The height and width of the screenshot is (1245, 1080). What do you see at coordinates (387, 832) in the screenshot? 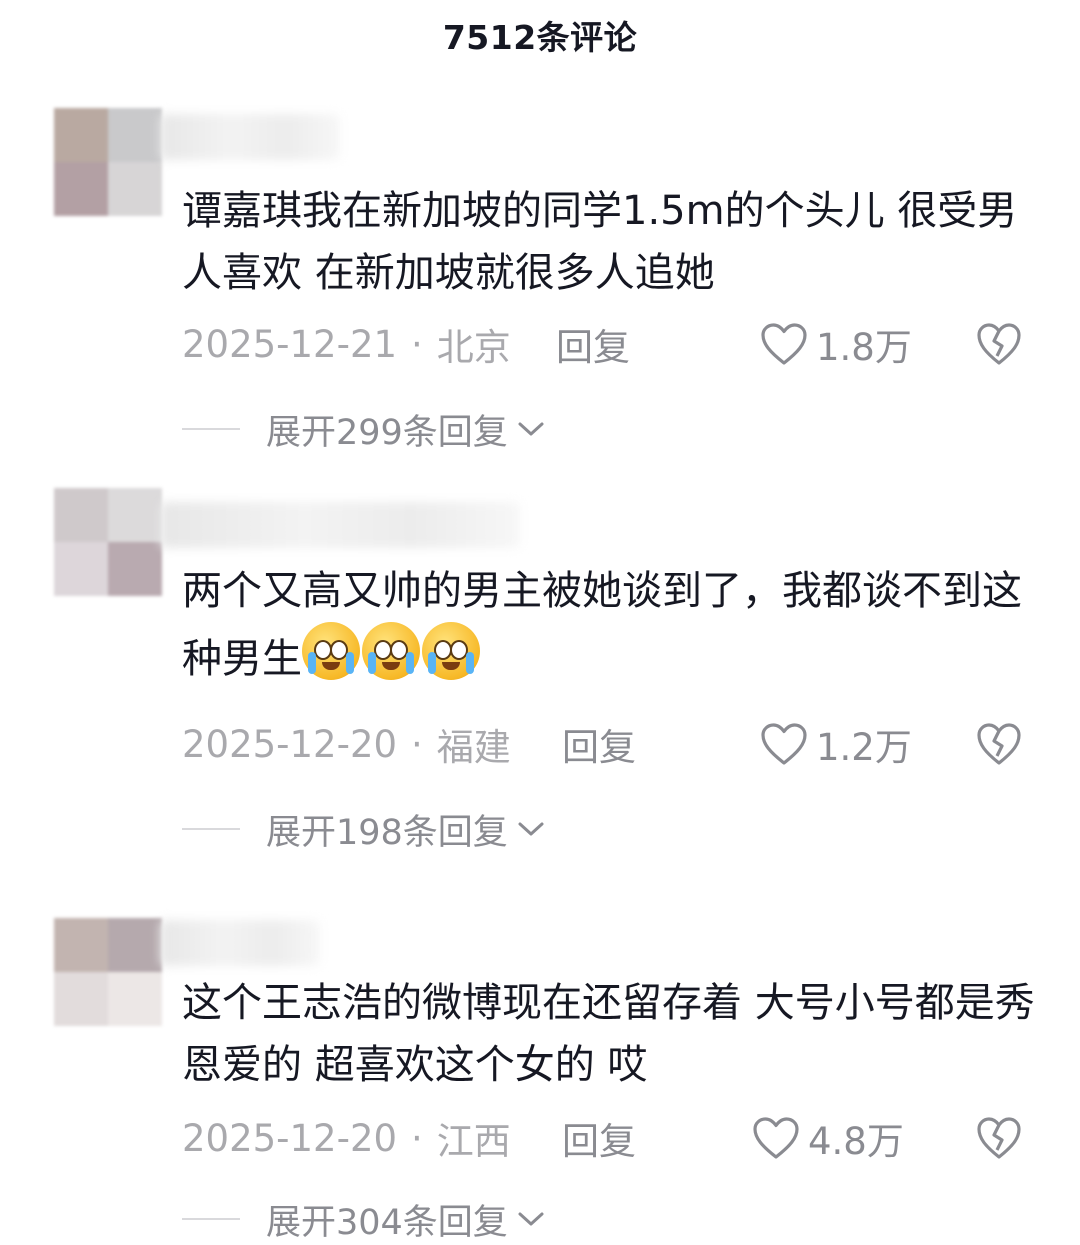
I see `expand-replies-label: 展开198条回复` at bounding box center [387, 832].